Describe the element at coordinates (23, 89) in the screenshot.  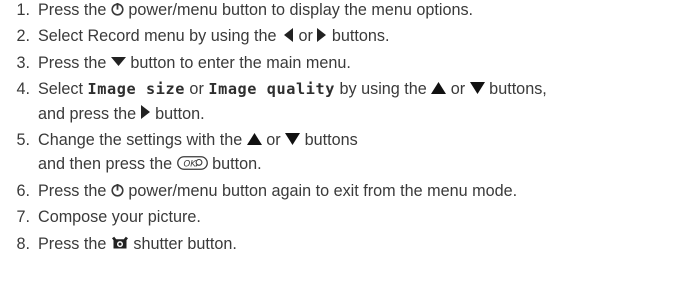
I see `step-number: 4.` at that location.